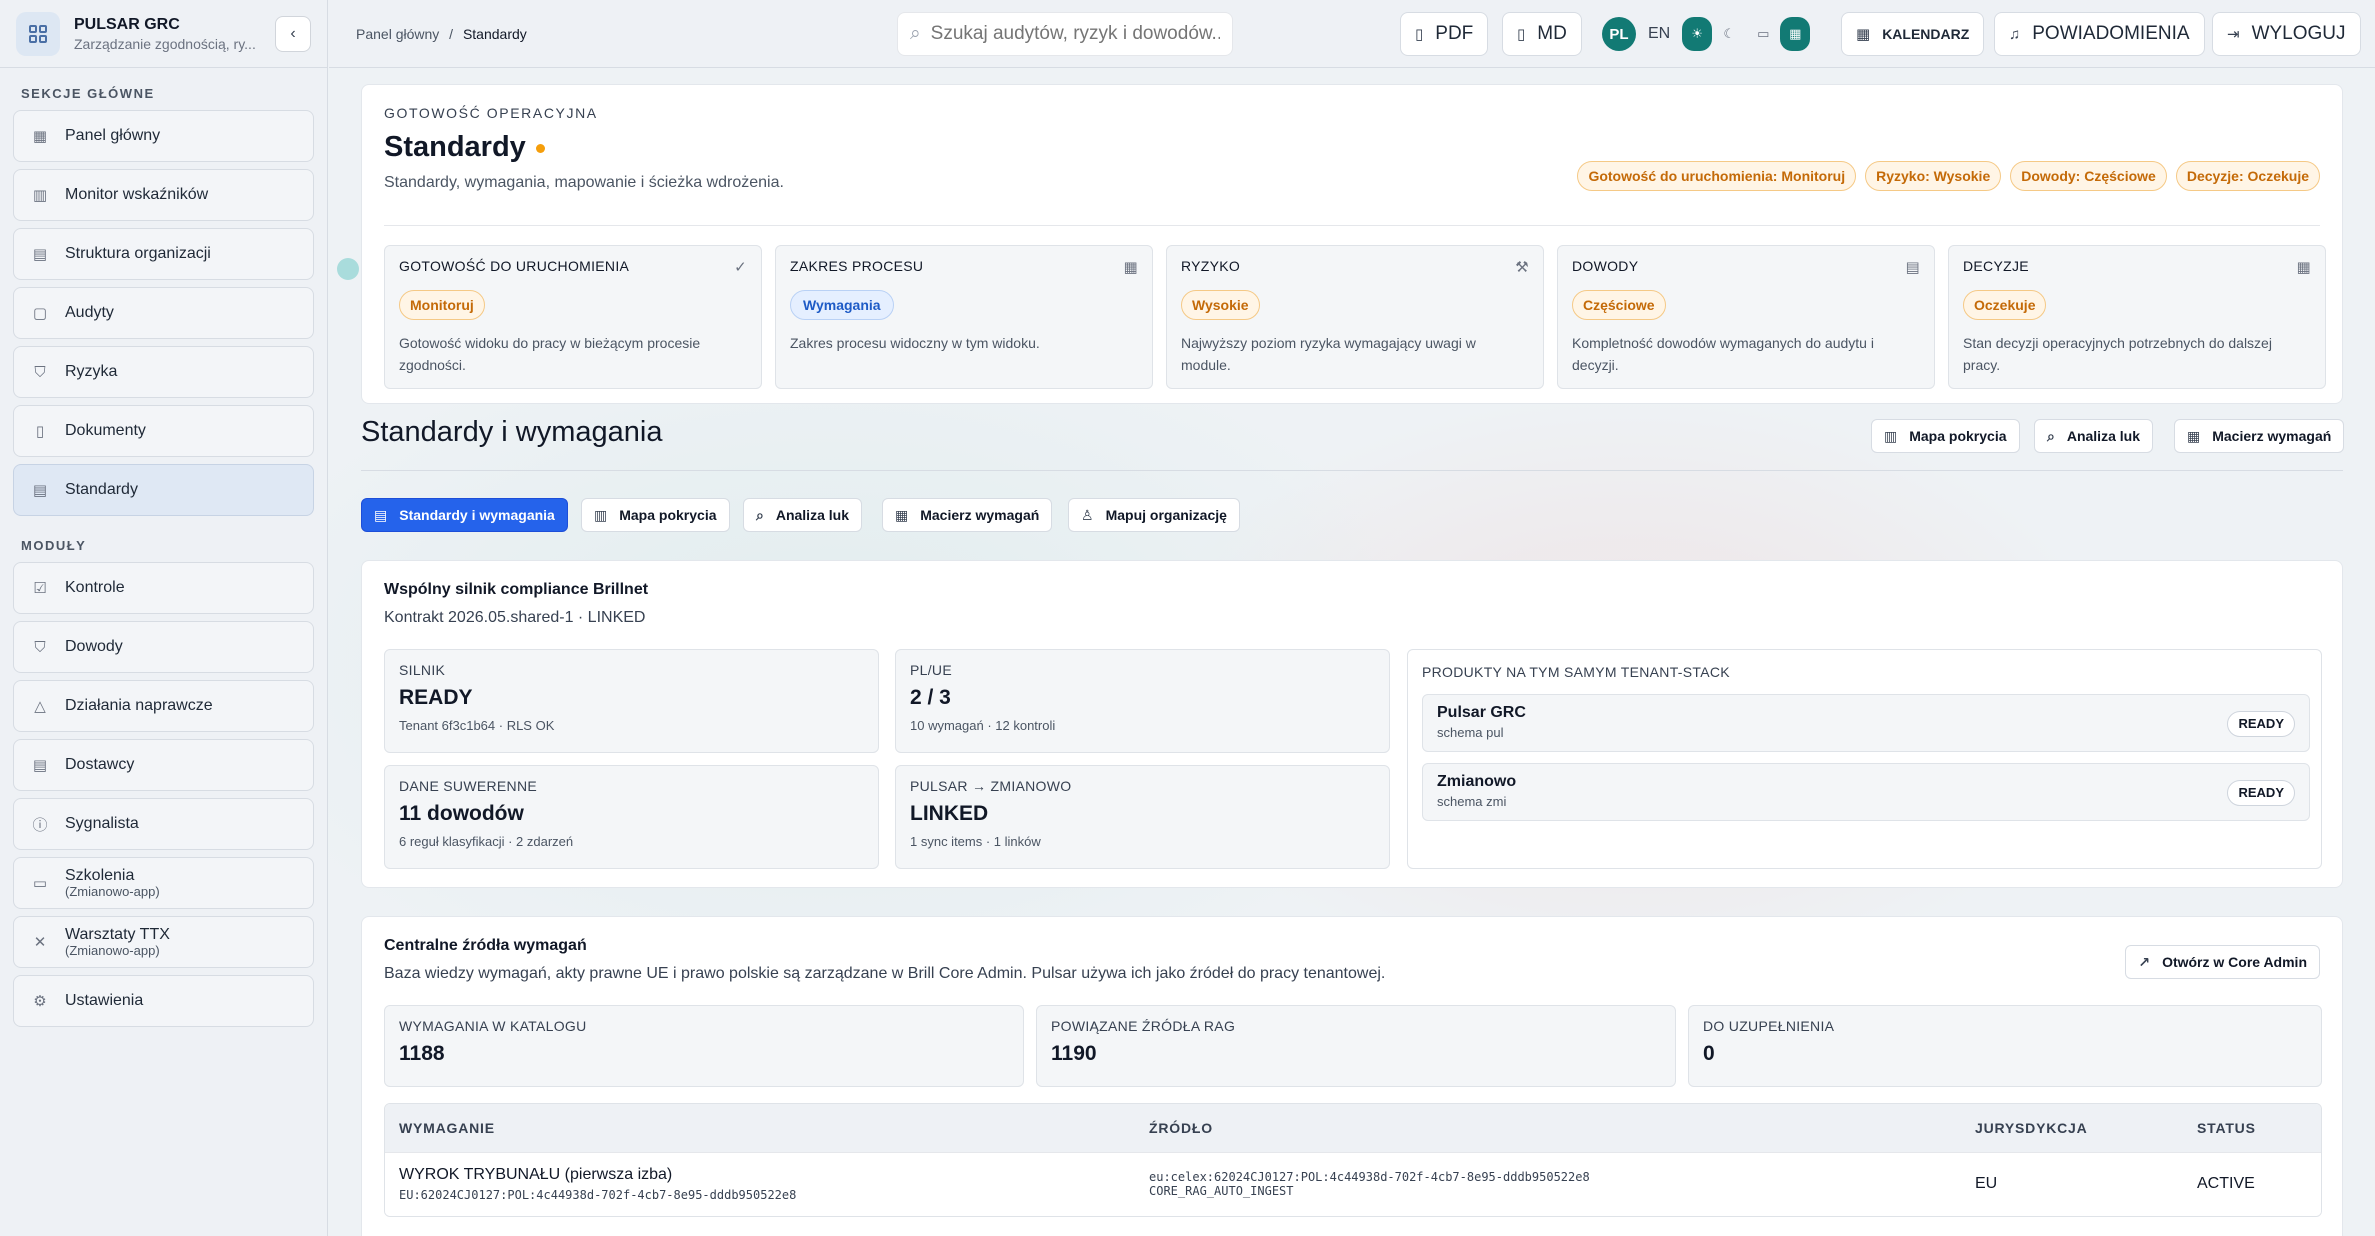 The height and width of the screenshot is (1236, 2375). Describe the element at coordinates (163, 195) in the screenshot. I see `sidebar-item-monitor: ▥ Monitor wskaźników` at that location.